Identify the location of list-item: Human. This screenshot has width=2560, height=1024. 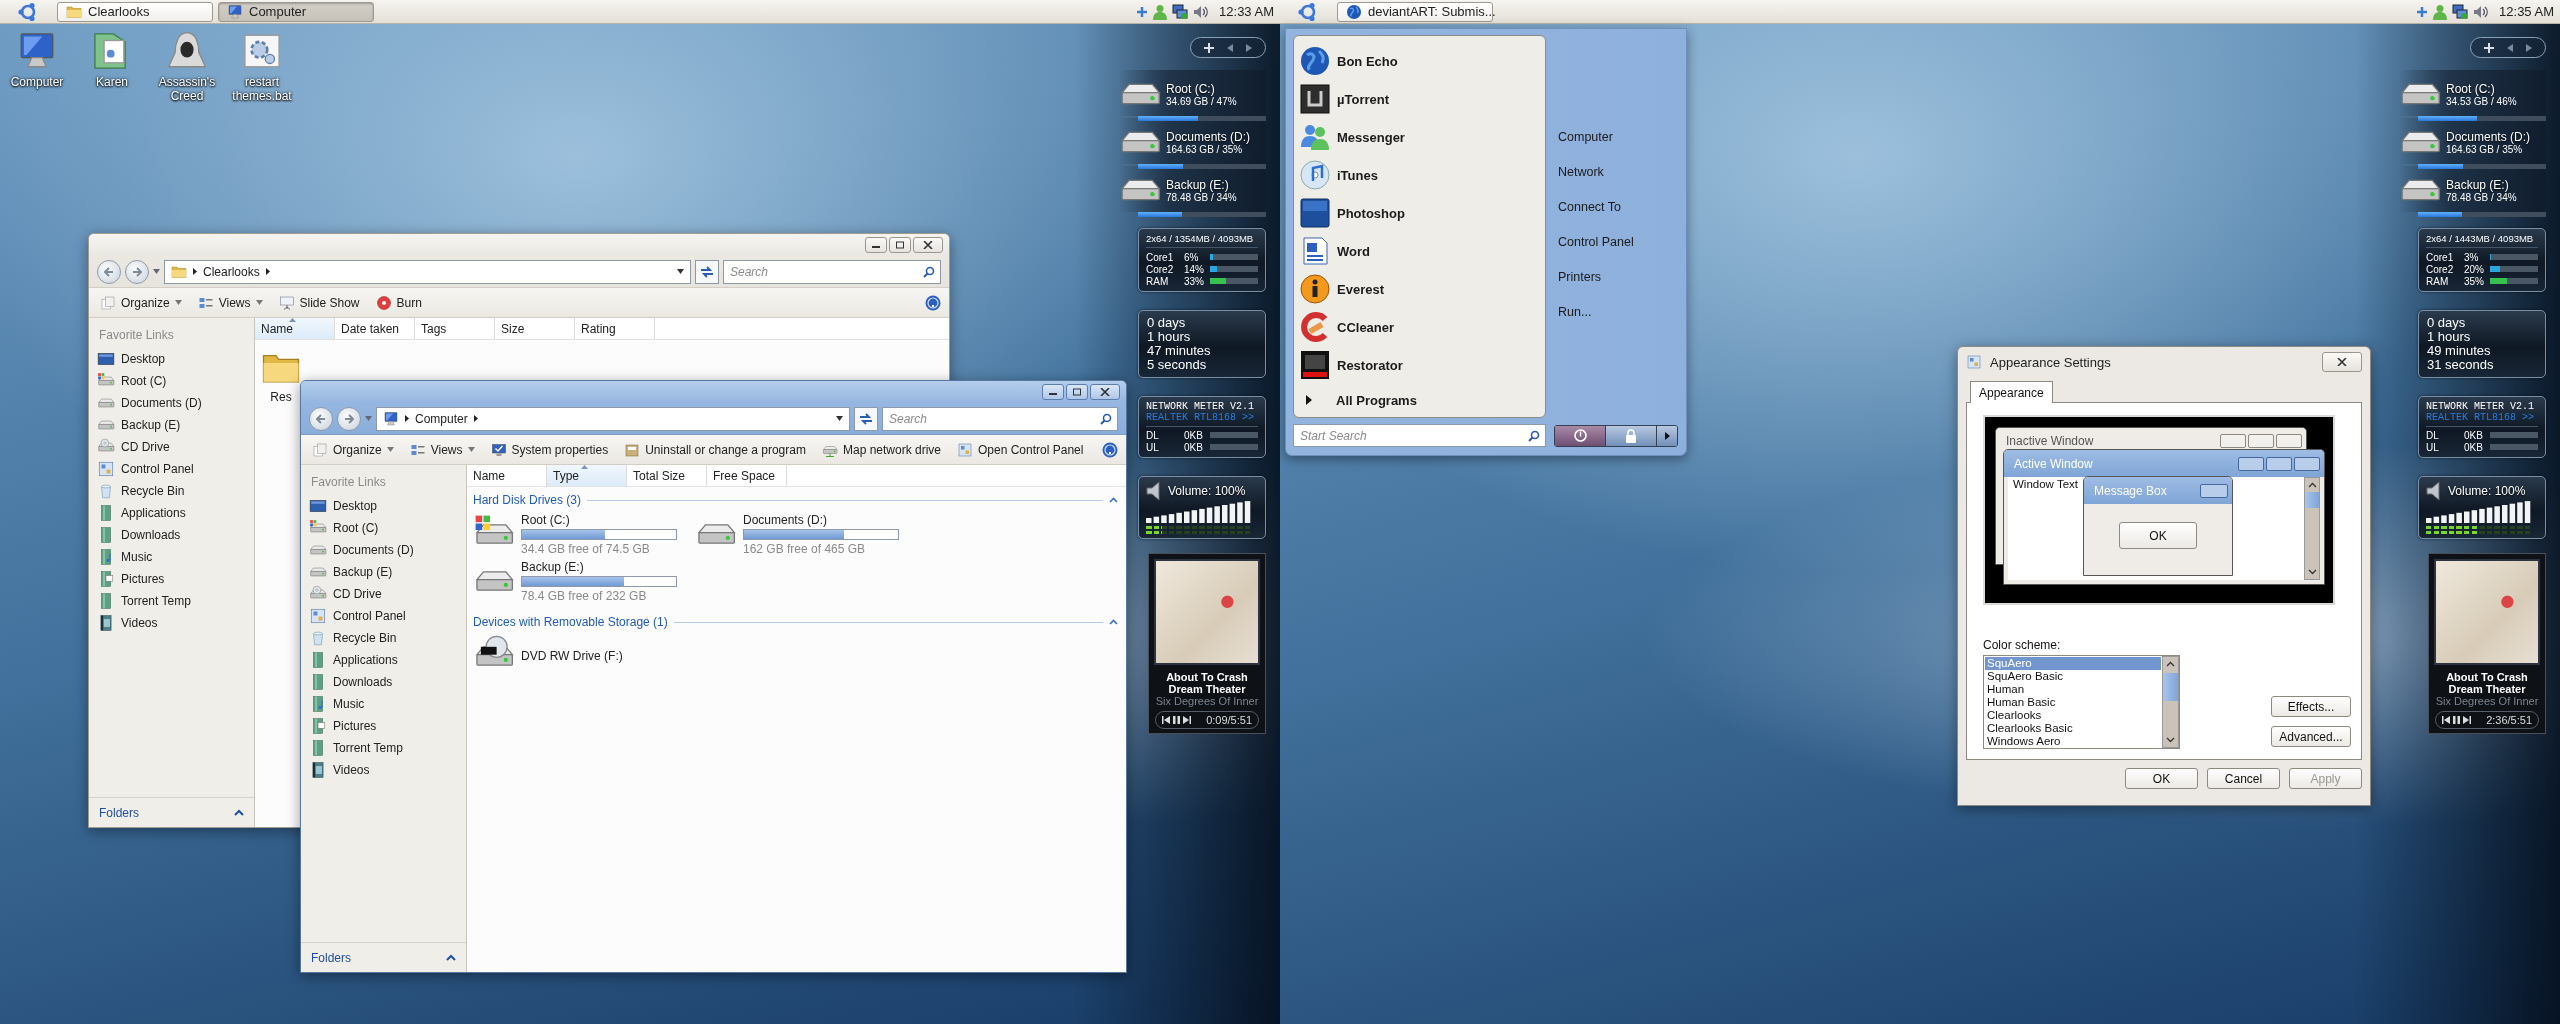
(2073, 689).